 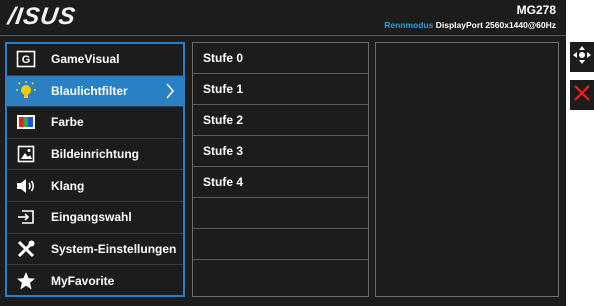 What do you see at coordinates (83, 280) in the screenshot?
I see `menu-item-label: MyFavorite` at bounding box center [83, 280].